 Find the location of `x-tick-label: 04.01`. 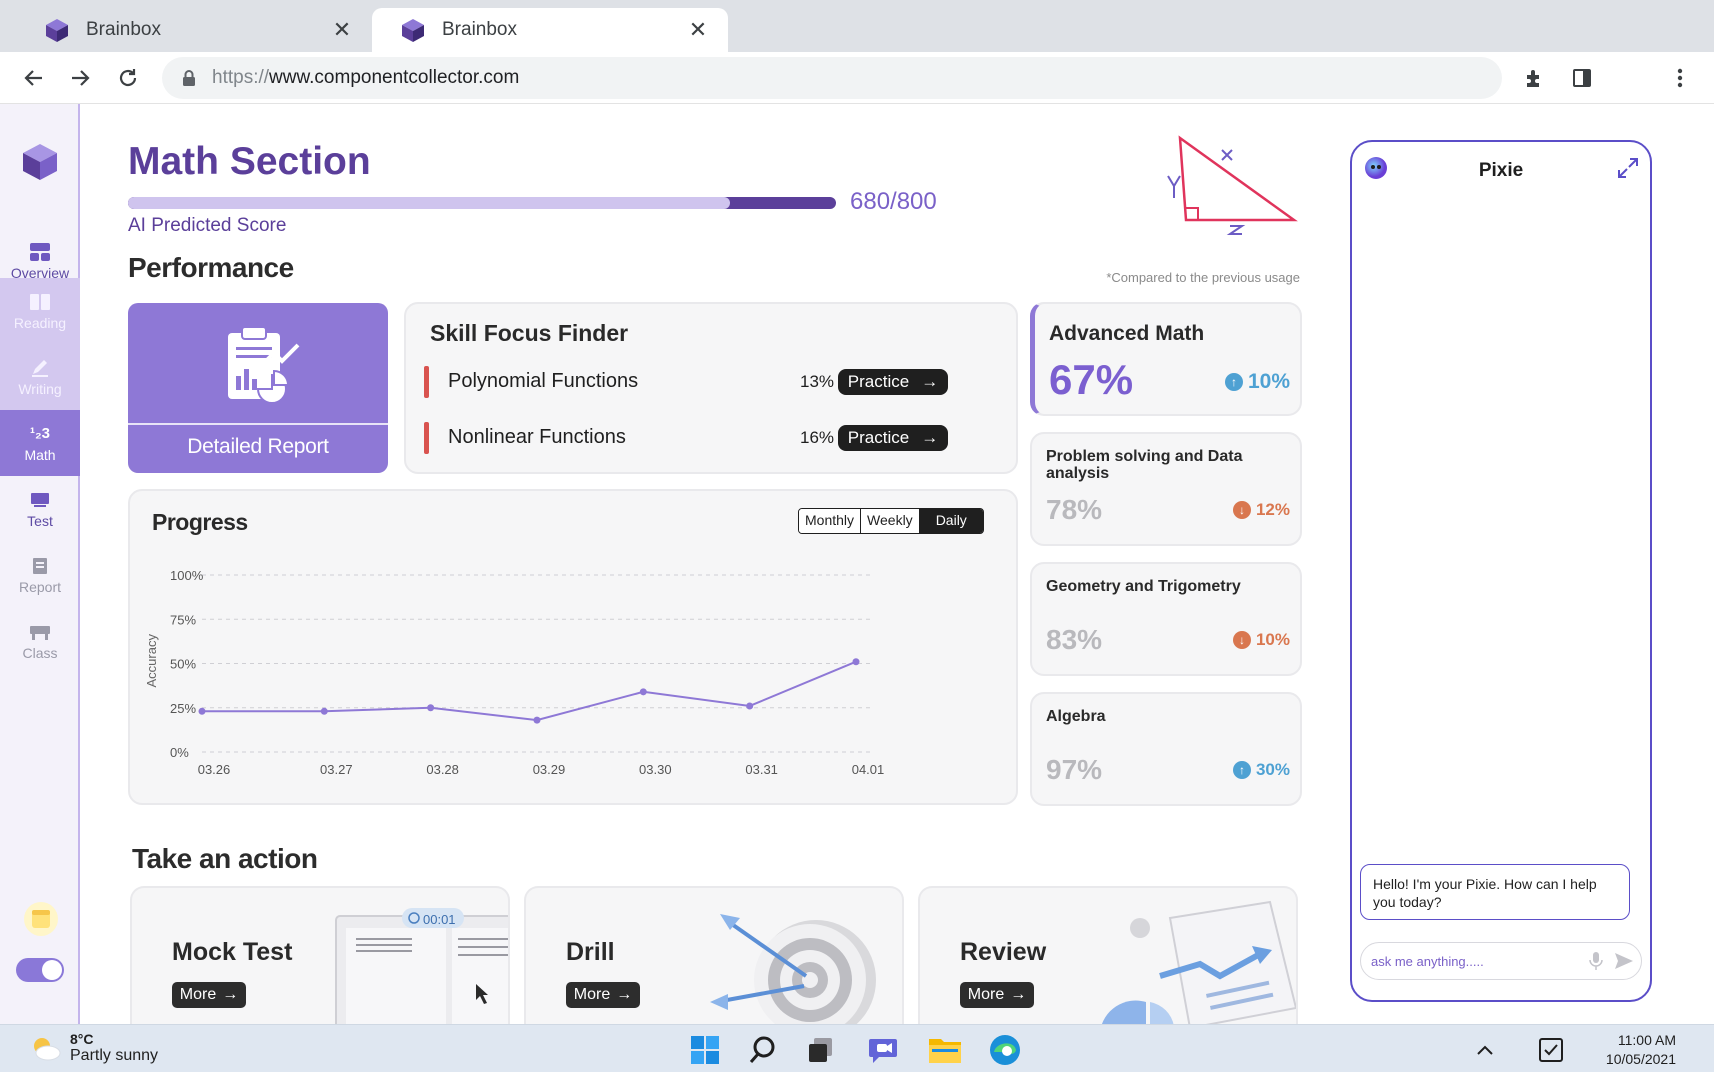

x-tick-label: 04.01 is located at coordinates (868, 769).